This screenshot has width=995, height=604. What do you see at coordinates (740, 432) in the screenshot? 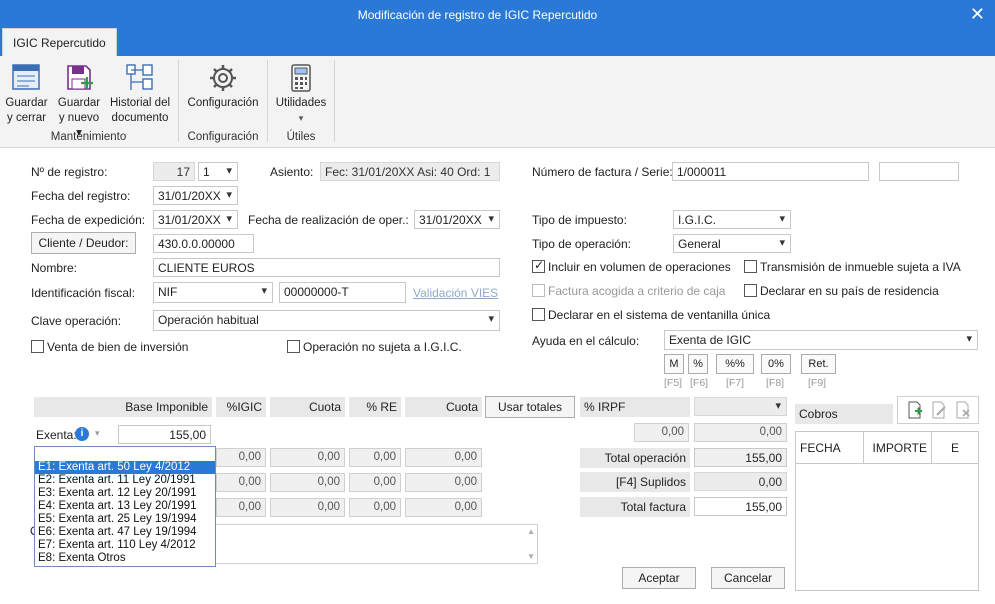
I see `irpf-amount-field: 0,00` at bounding box center [740, 432].